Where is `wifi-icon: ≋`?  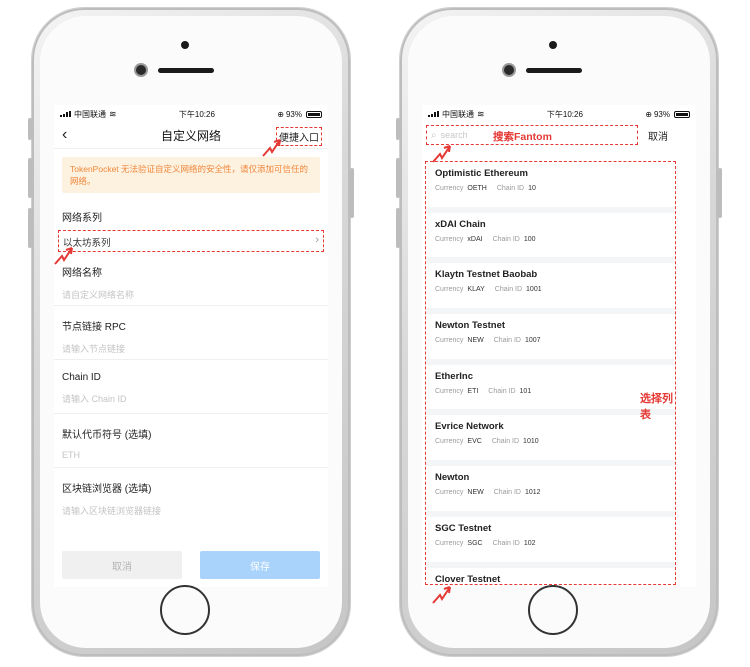 wifi-icon: ≋ is located at coordinates (113, 113).